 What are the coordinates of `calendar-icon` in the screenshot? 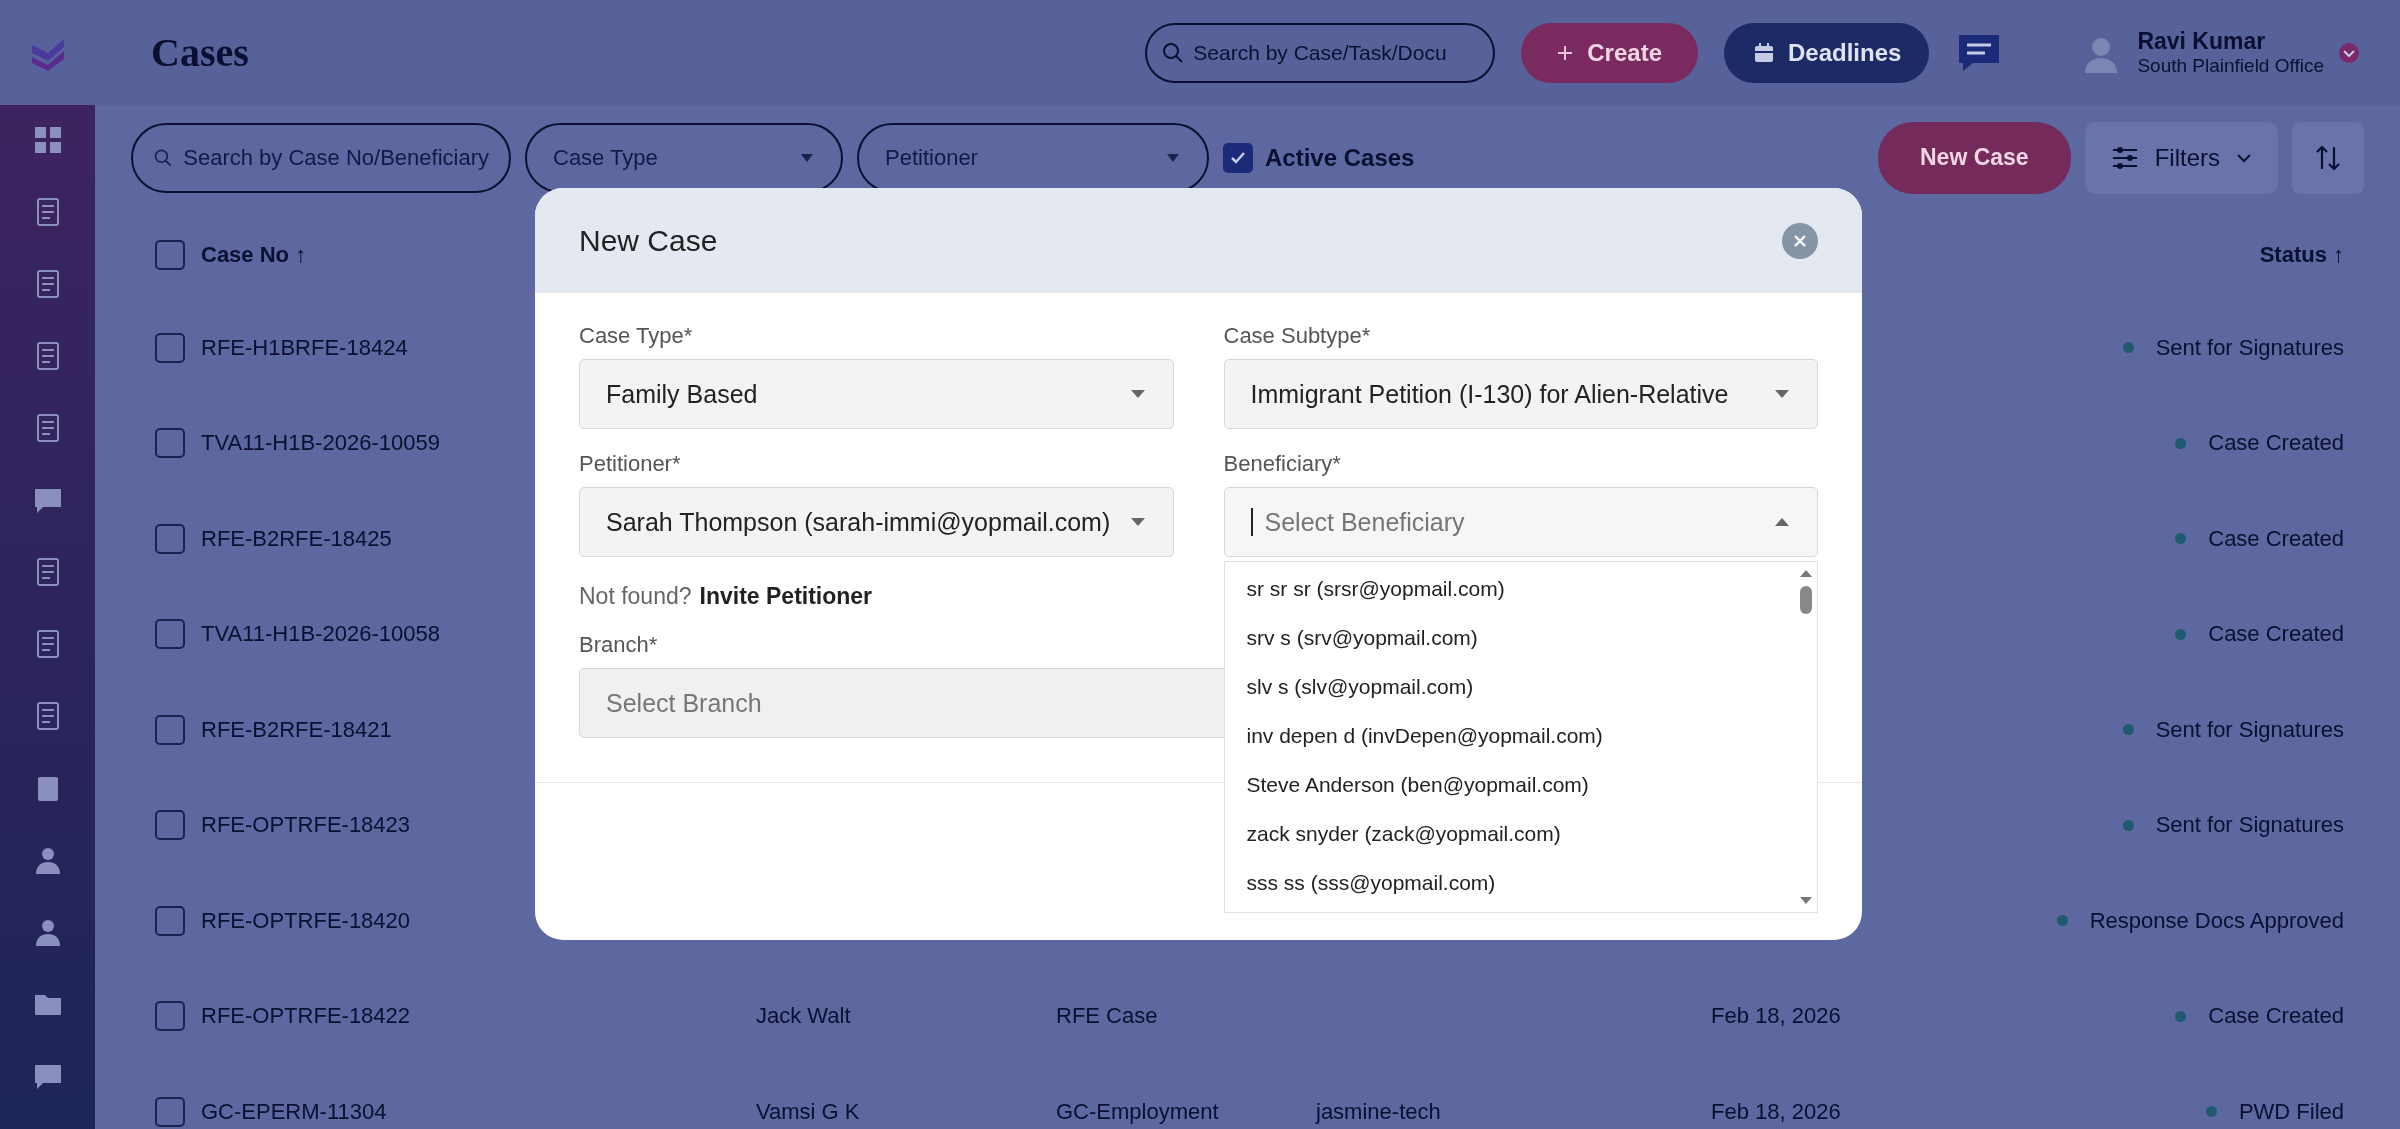 It's located at (1764, 52).